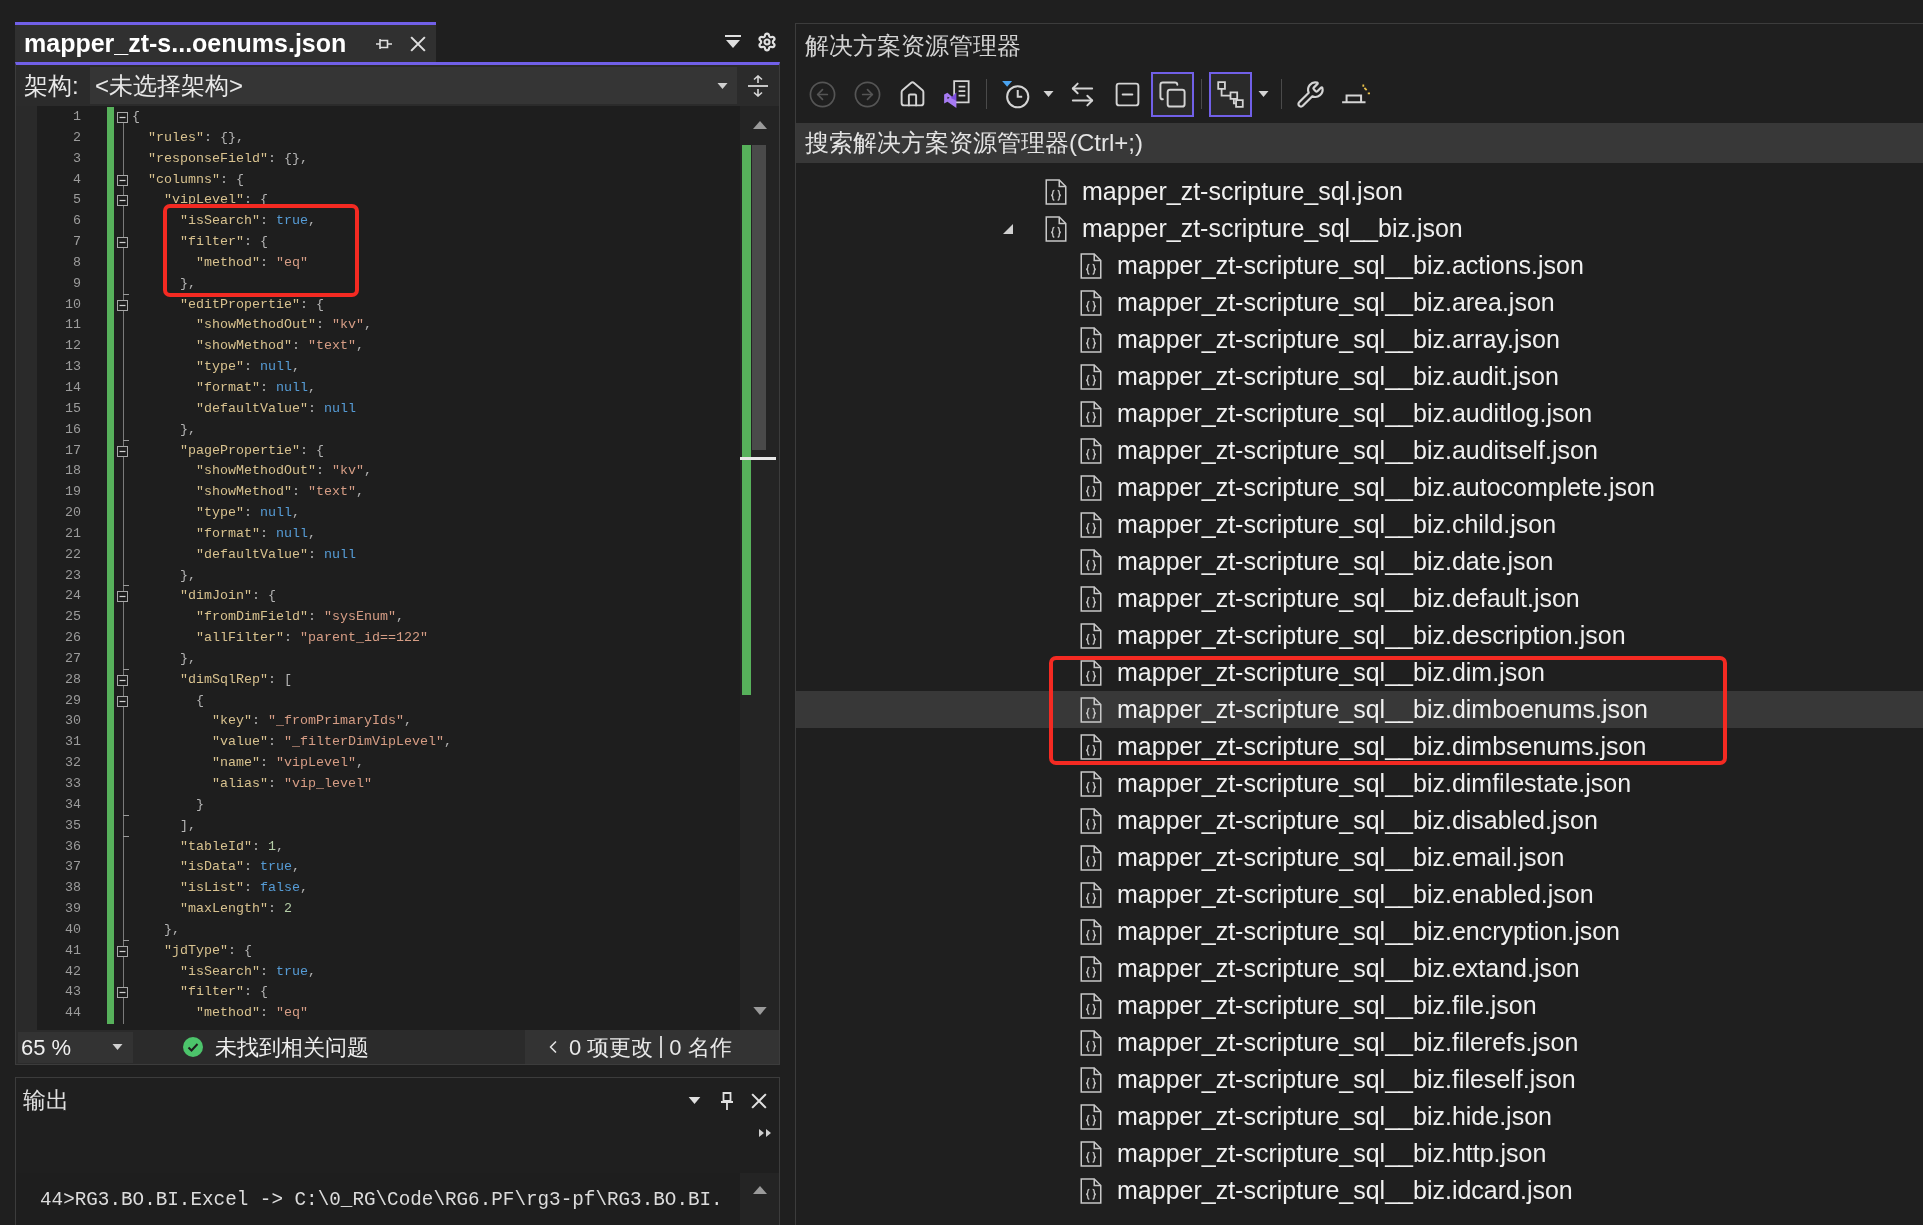 The width and height of the screenshot is (1923, 1225). What do you see at coordinates (1008, 228) in the screenshot?
I see `expander-icon` at bounding box center [1008, 228].